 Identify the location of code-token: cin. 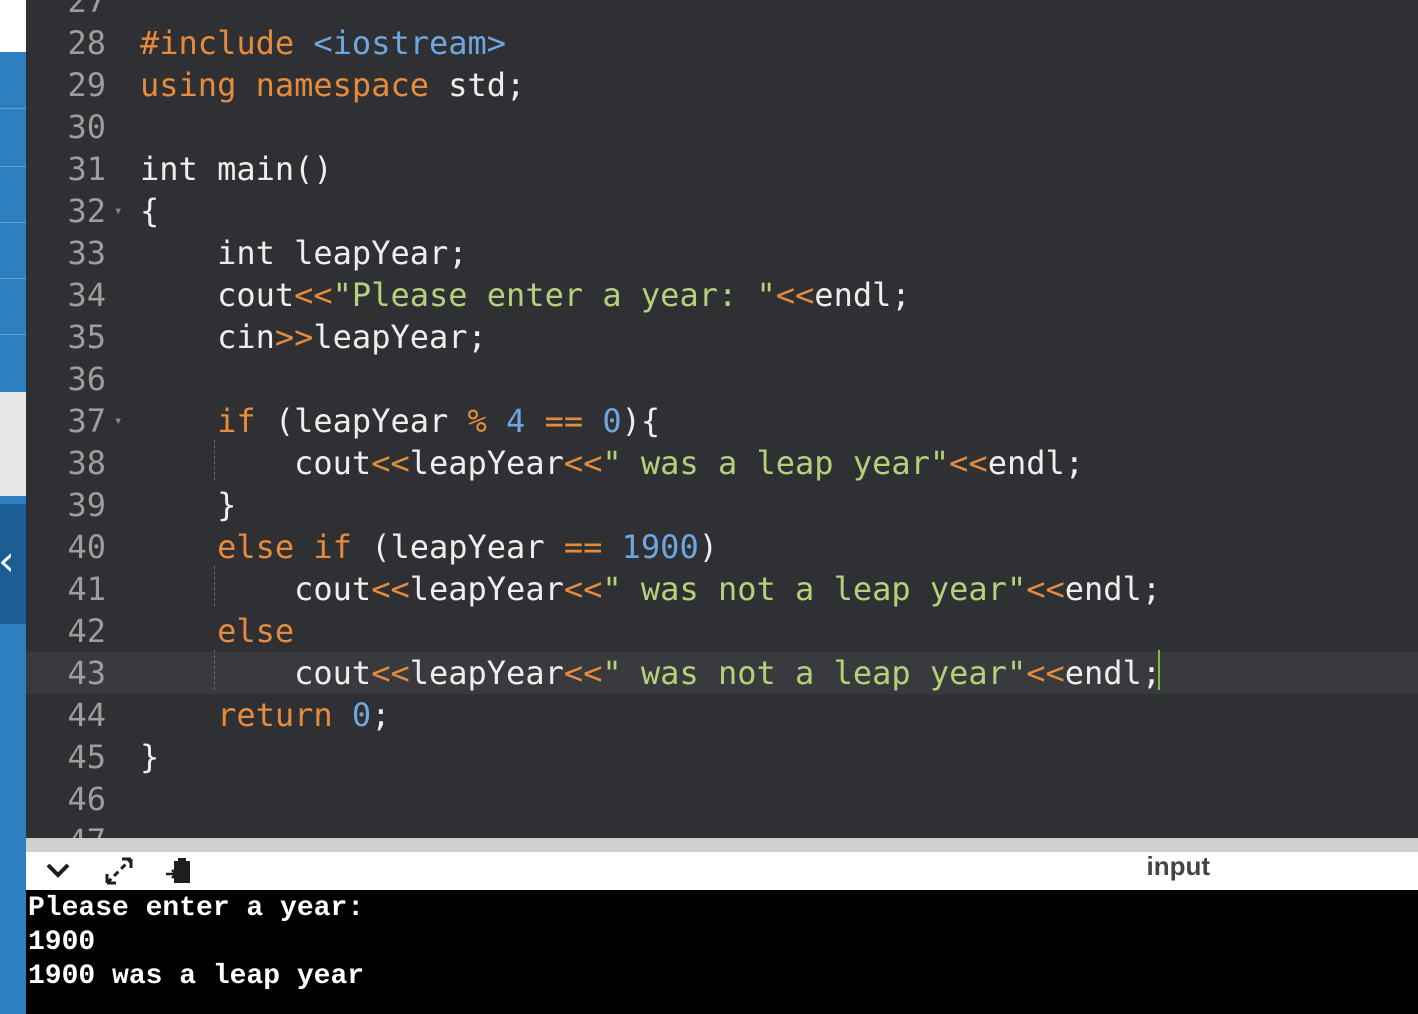
(207, 337).